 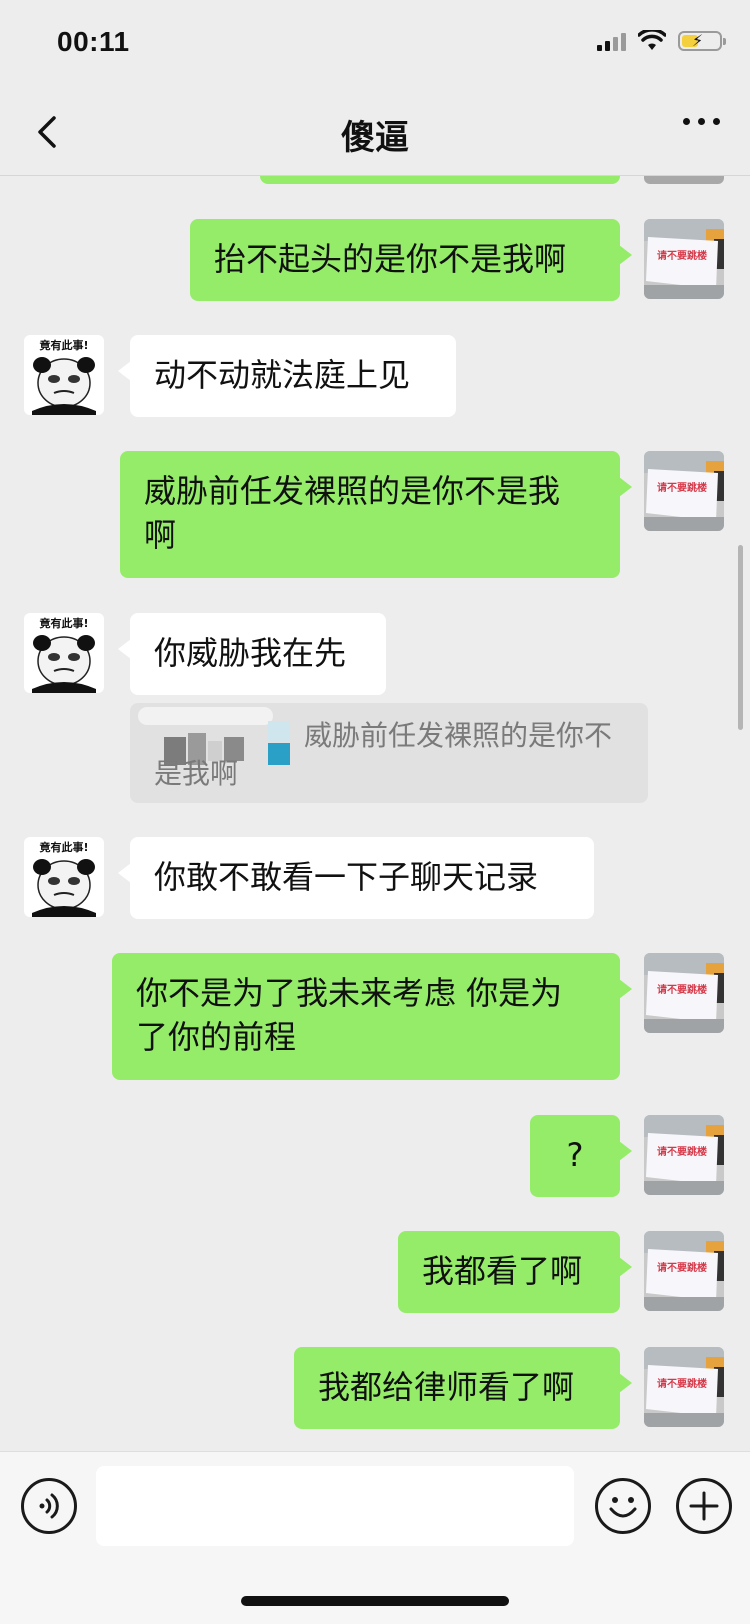 What do you see at coordinates (376, 514) in the screenshot?
I see `message-bubble-sent: 威胁前任发裸照的是你不是我 啊` at bounding box center [376, 514].